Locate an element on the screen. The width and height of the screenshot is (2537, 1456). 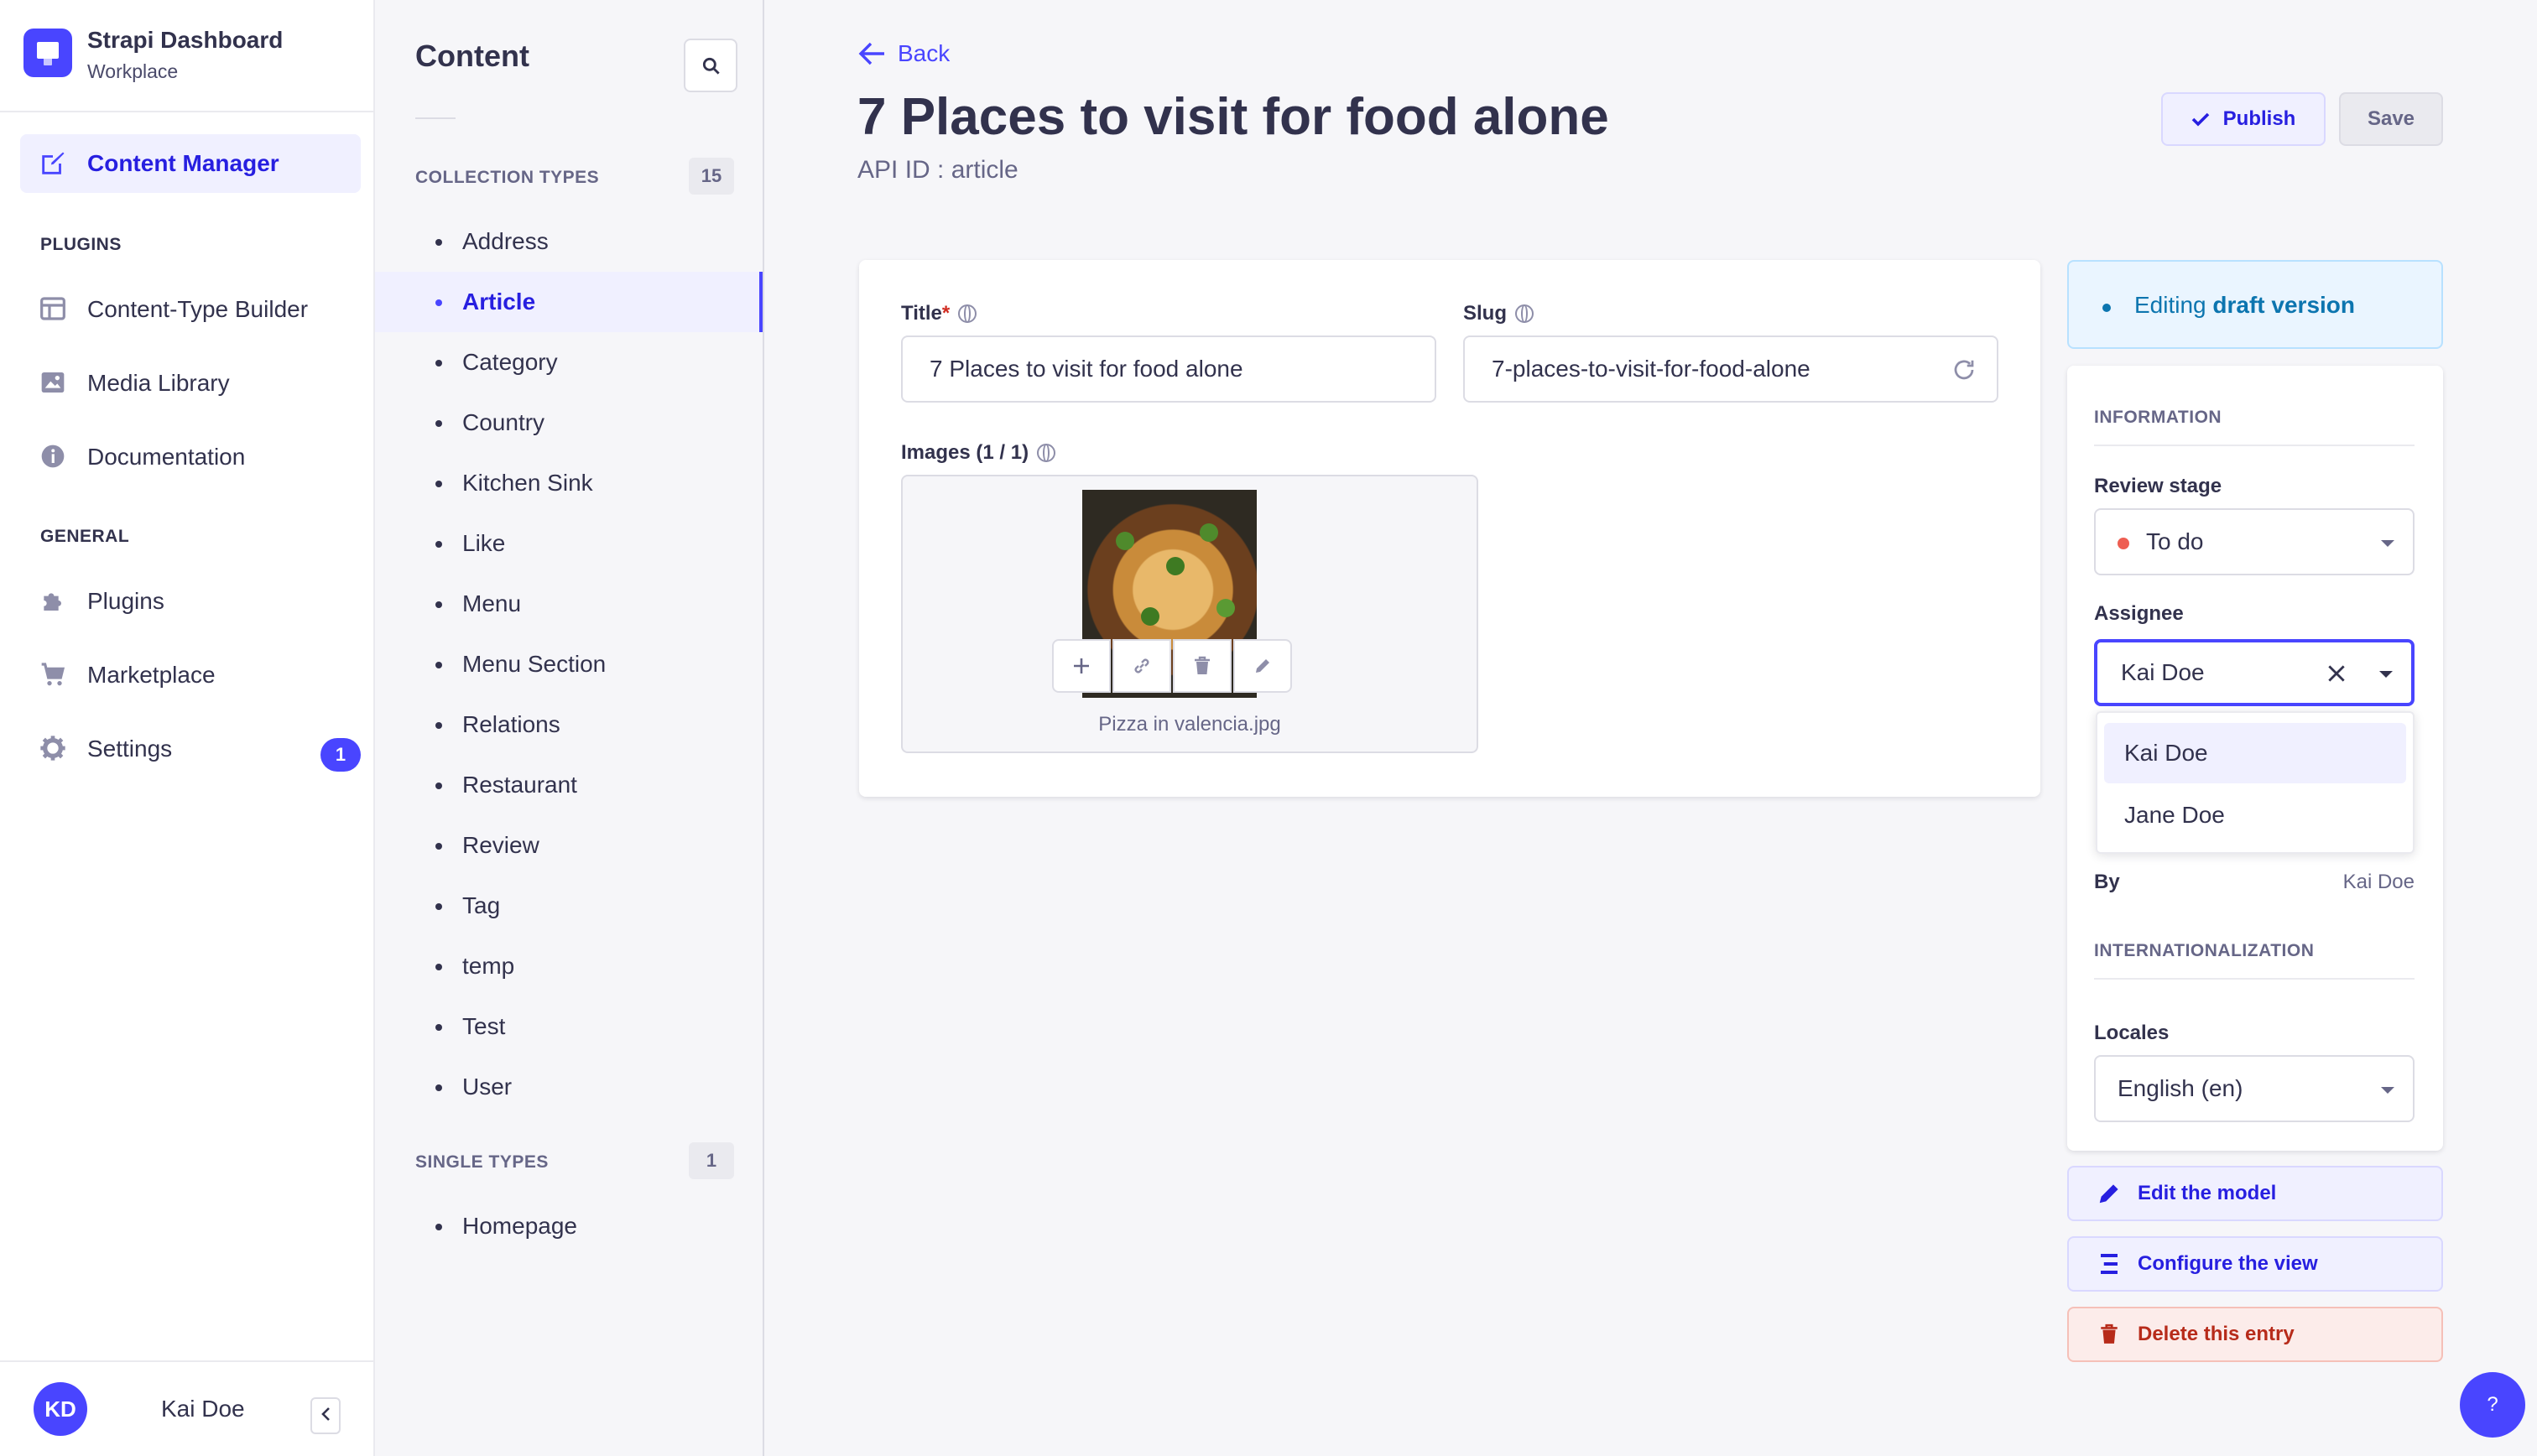
list-item: Restaurant is located at coordinates (569, 785).